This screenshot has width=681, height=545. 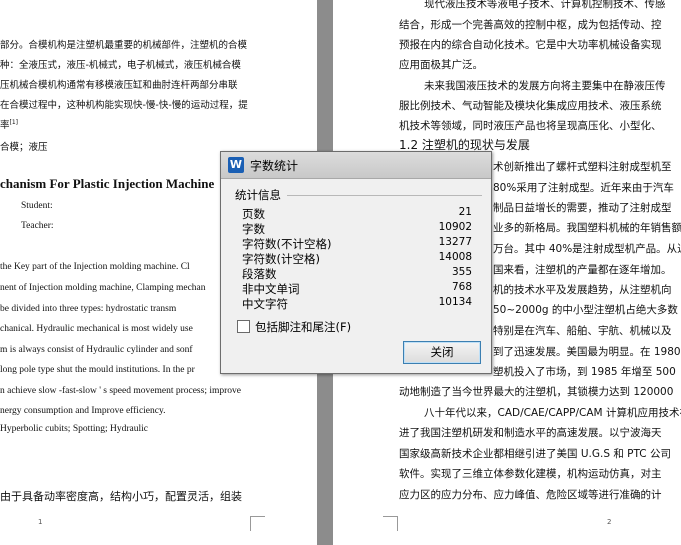 I want to click on keywords-line: 合模；液压, so click(x=24, y=147).